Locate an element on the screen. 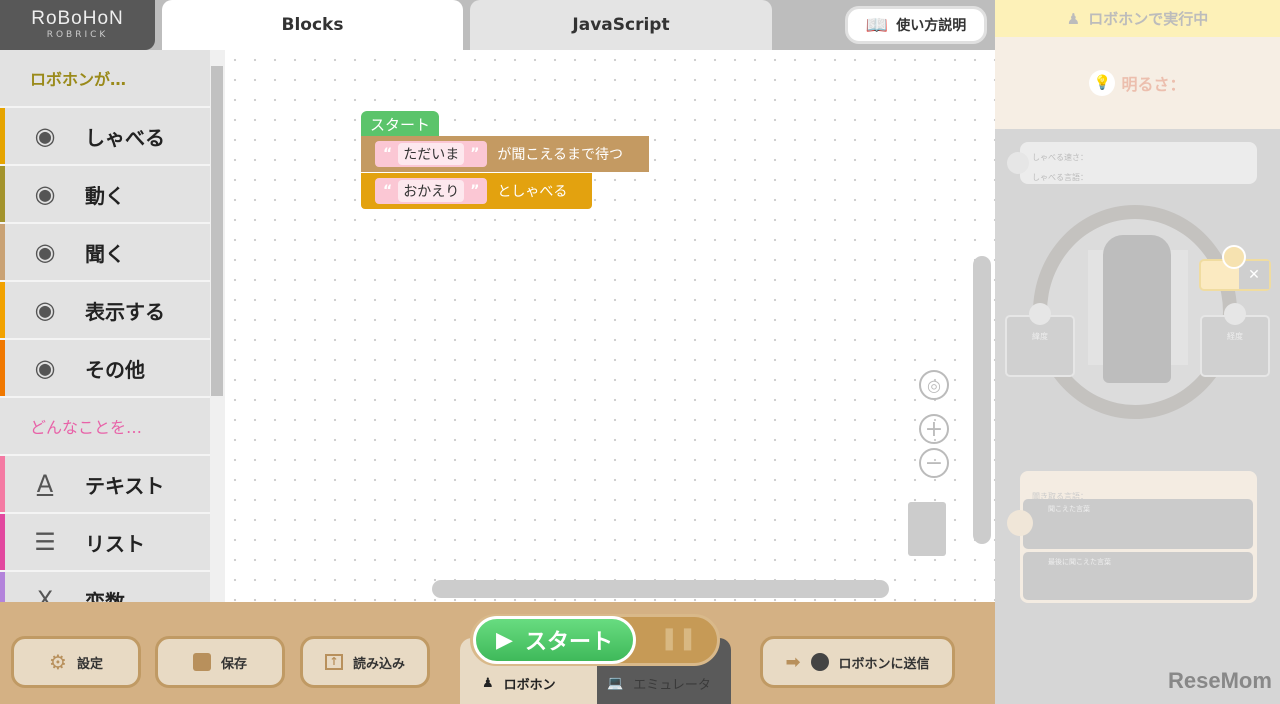 This screenshot has height=704, width=1280. trash-icon is located at coordinates (927, 529).